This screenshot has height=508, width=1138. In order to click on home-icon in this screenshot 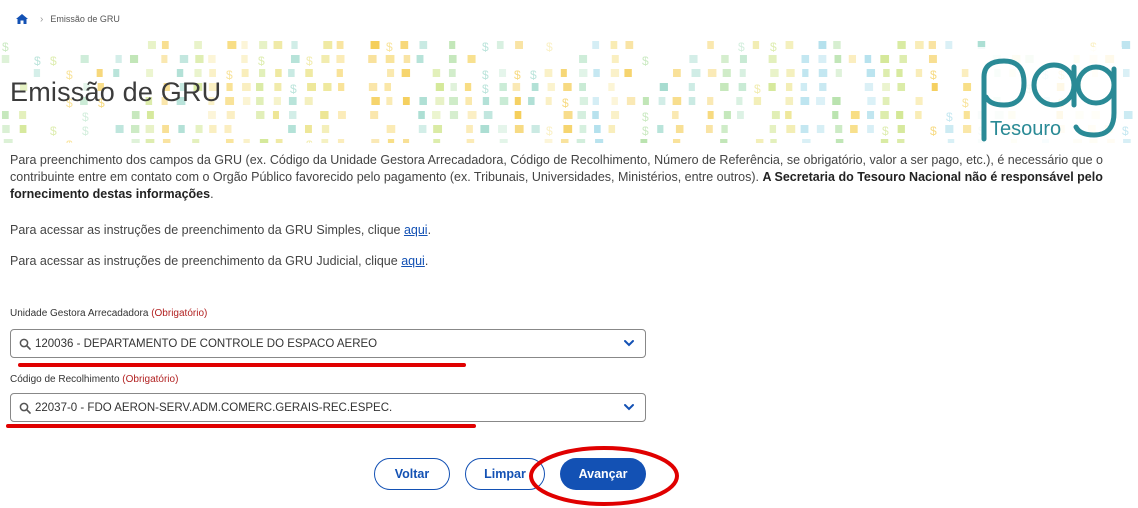, I will do `click(22, 19)`.